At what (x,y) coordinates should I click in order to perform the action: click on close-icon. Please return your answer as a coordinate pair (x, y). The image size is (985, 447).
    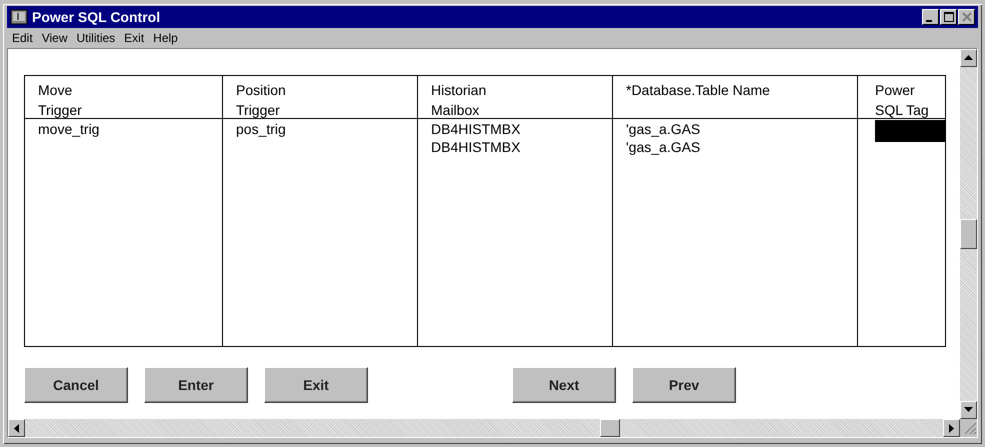
    Looking at the image, I should click on (966, 17).